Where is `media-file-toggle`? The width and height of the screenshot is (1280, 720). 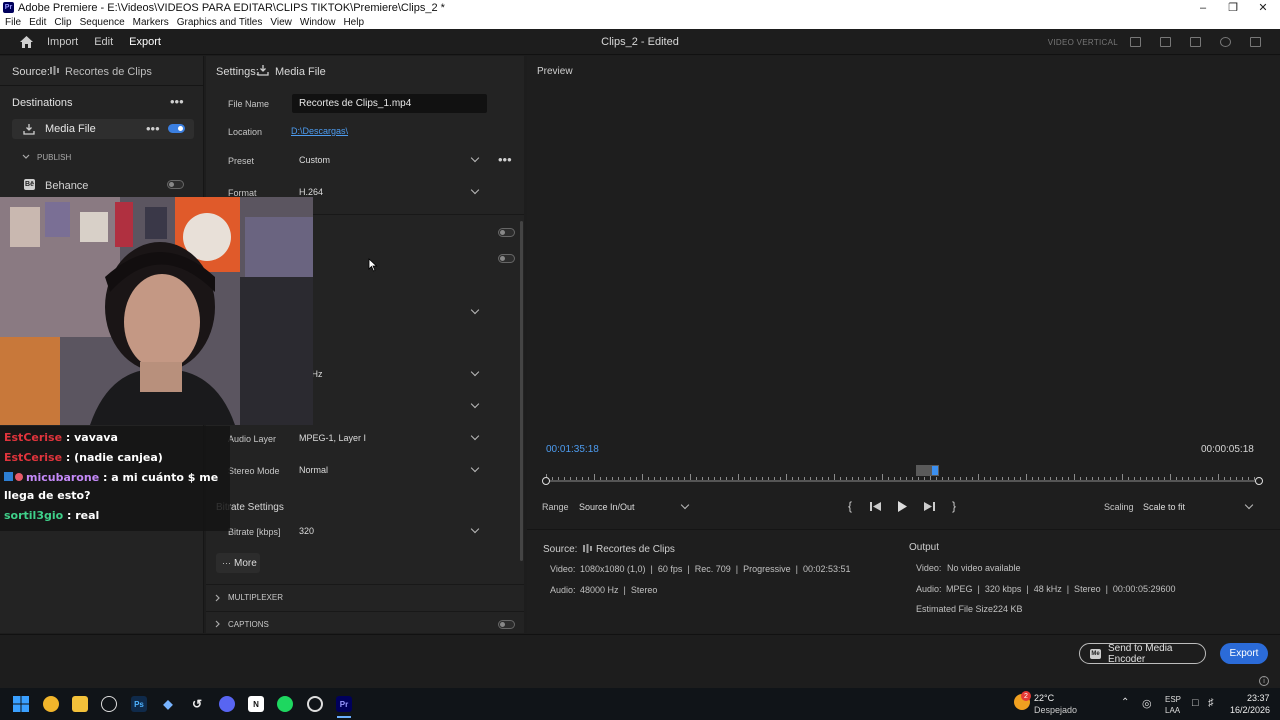 media-file-toggle is located at coordinates (176, 128).